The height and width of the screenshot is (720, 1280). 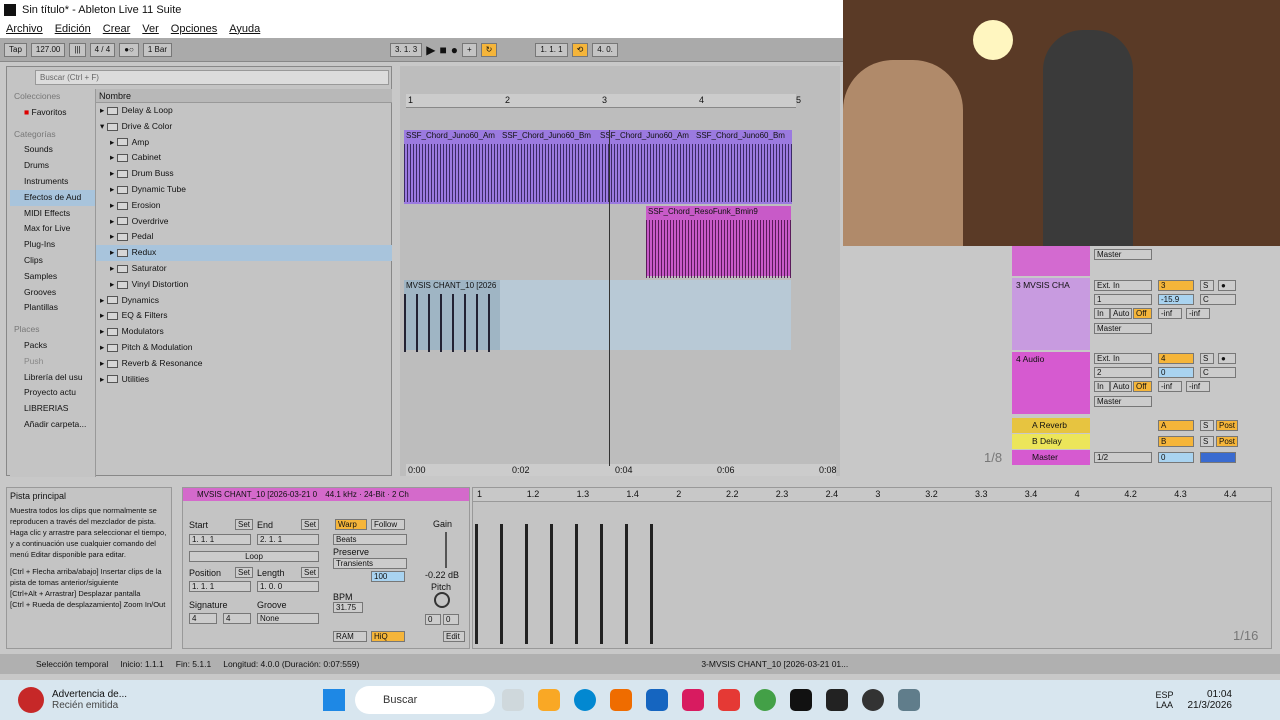 What do you see at coordinates (244, 190) in the screenshot?
I see `list-item: ▸ Dynamic Tube` at bounding box center [244, 190].